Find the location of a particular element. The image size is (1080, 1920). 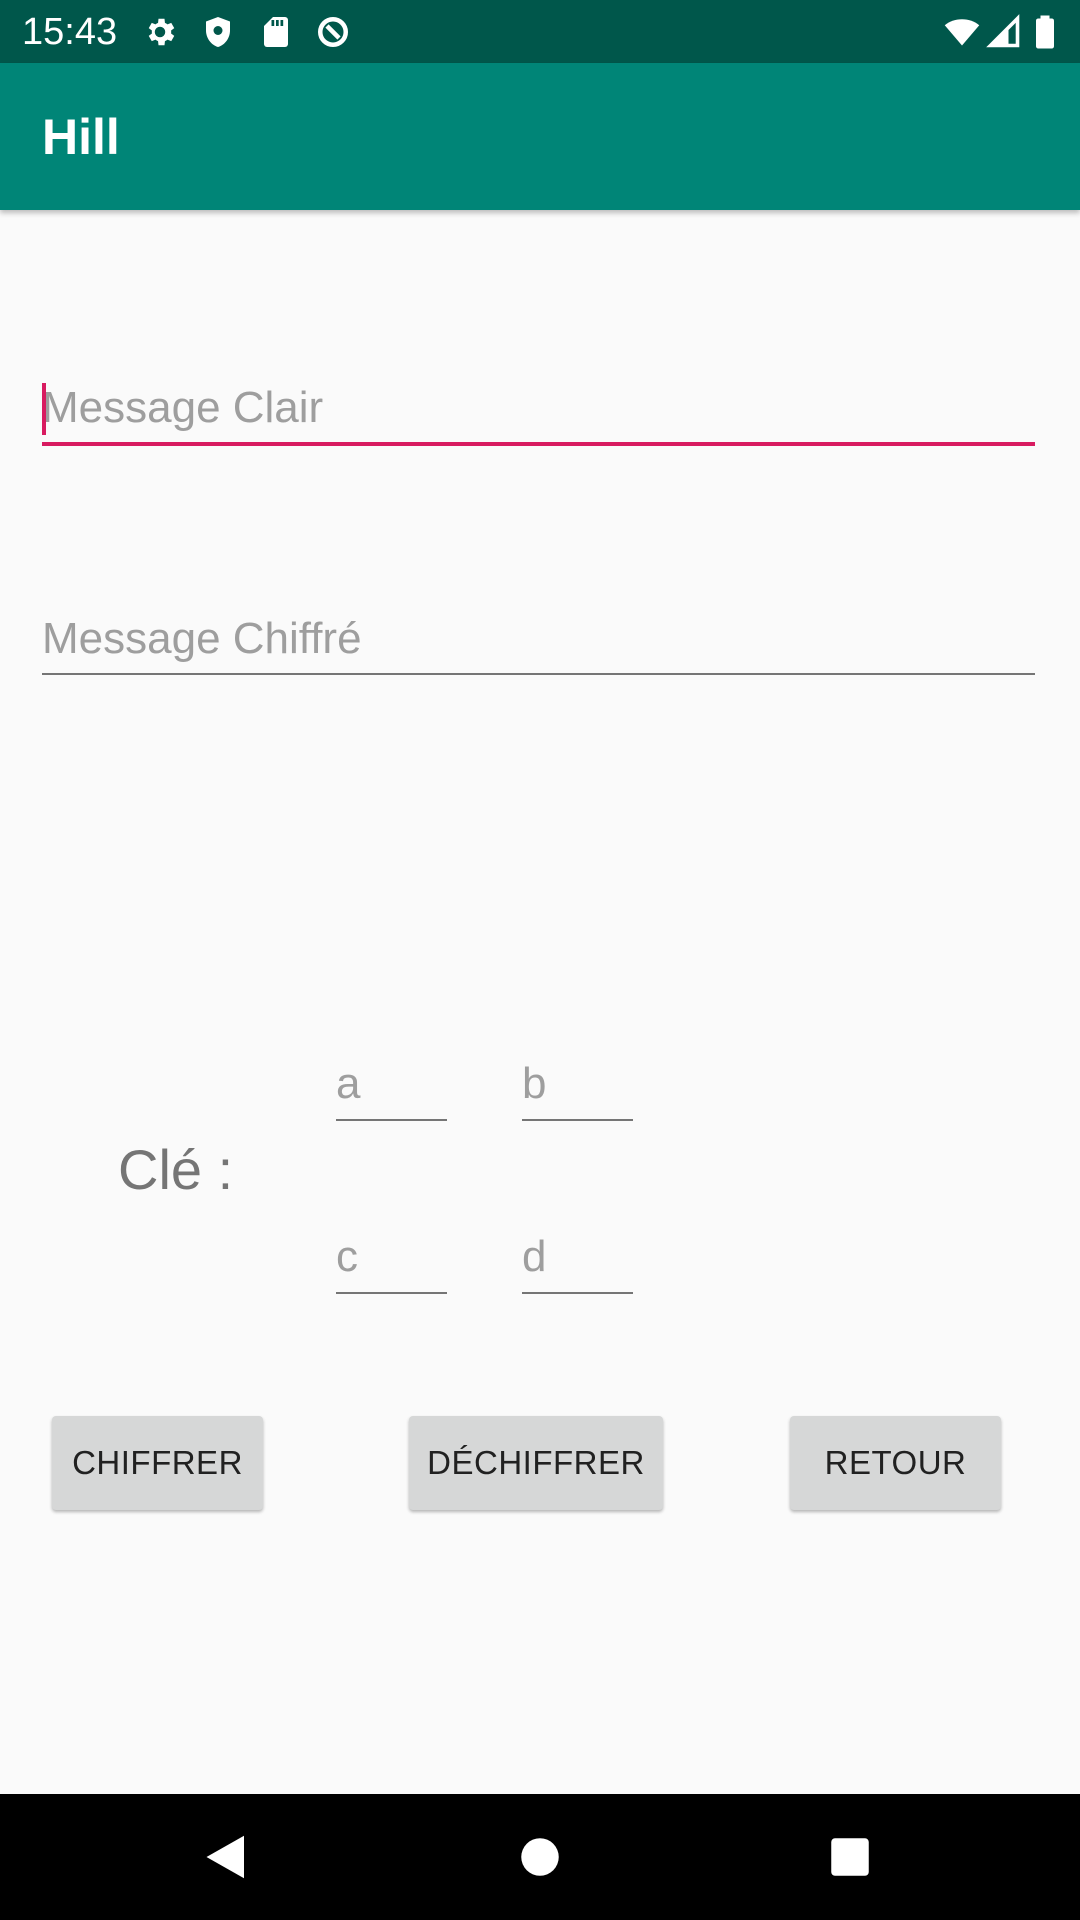

app-bar: Hill is located at coordinates (540, 136).